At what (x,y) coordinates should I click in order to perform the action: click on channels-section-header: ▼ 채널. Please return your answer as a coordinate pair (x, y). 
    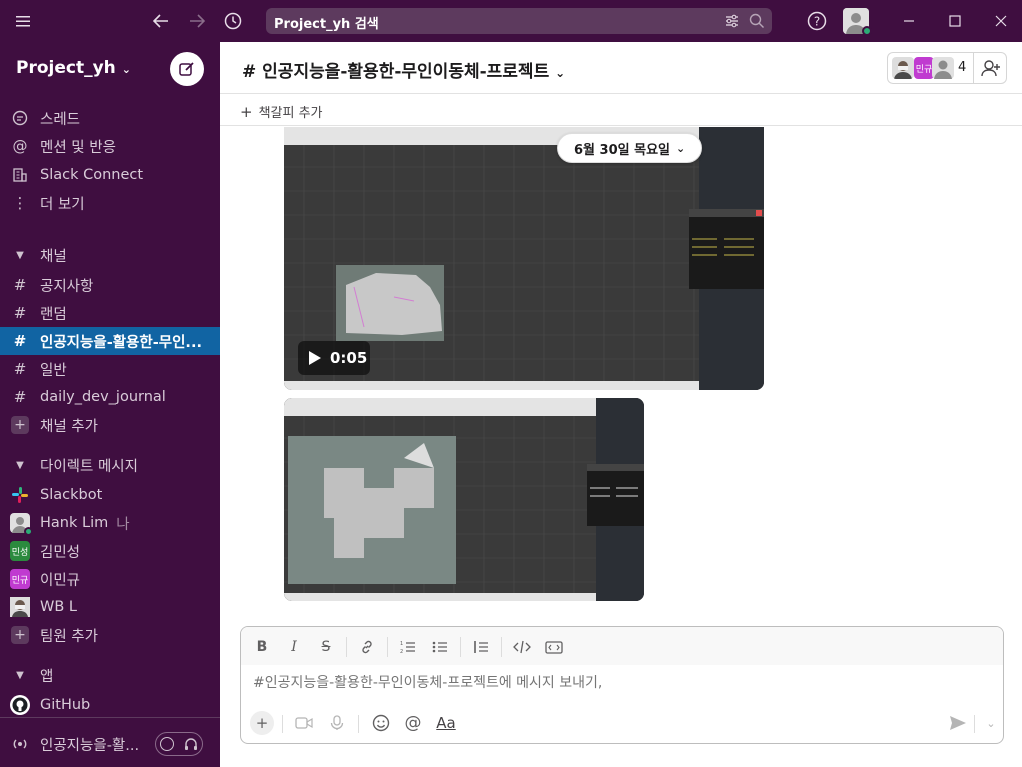
    Looking at the image, I should click on (110, 255).